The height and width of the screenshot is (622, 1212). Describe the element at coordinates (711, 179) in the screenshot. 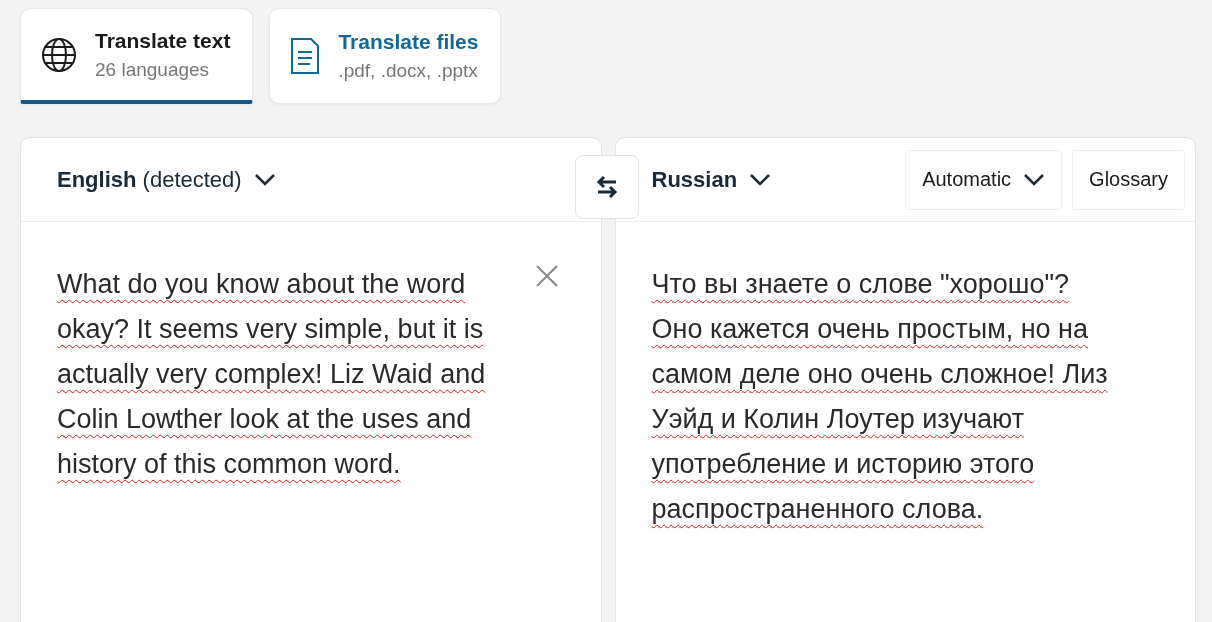

I see `target-language-dropdown: Russian` at that location.